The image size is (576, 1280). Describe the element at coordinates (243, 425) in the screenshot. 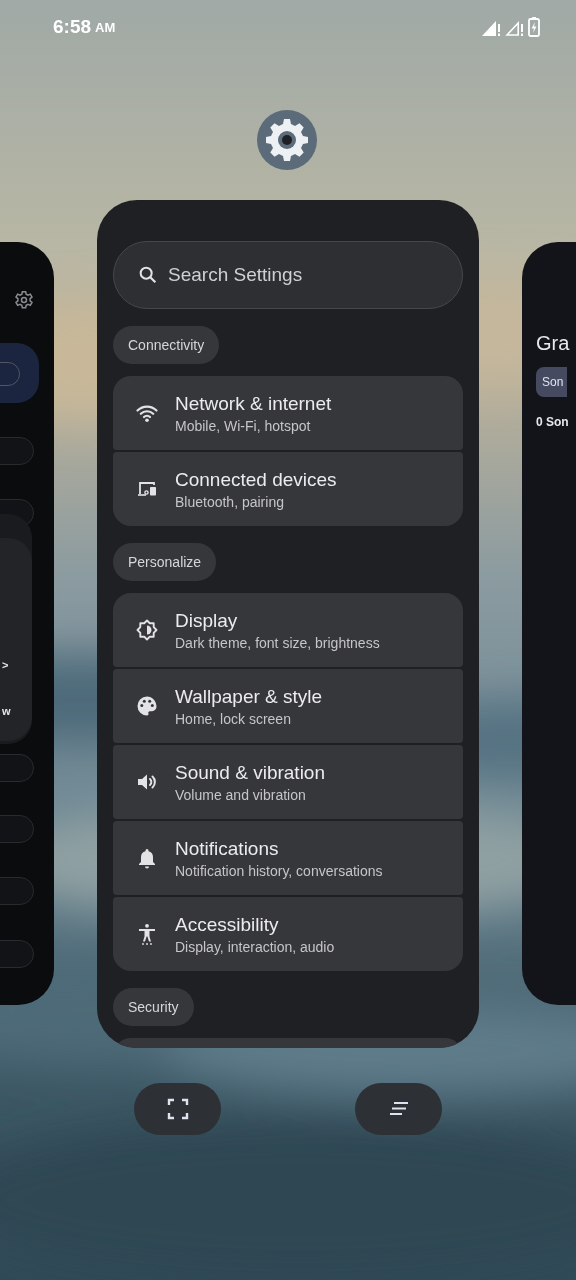

I see `item-subtitle: Mobile, Wi-Fi, hotspot` at that location.